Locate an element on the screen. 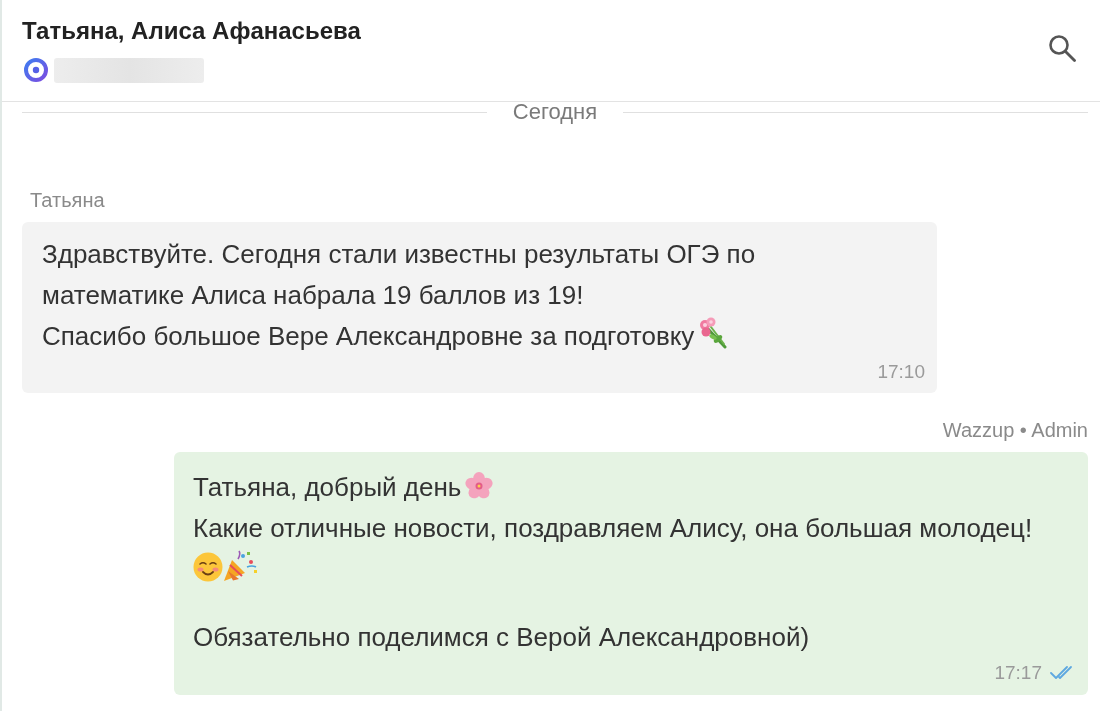  flower-bouquet-icon is located at coordinates (713, 333).